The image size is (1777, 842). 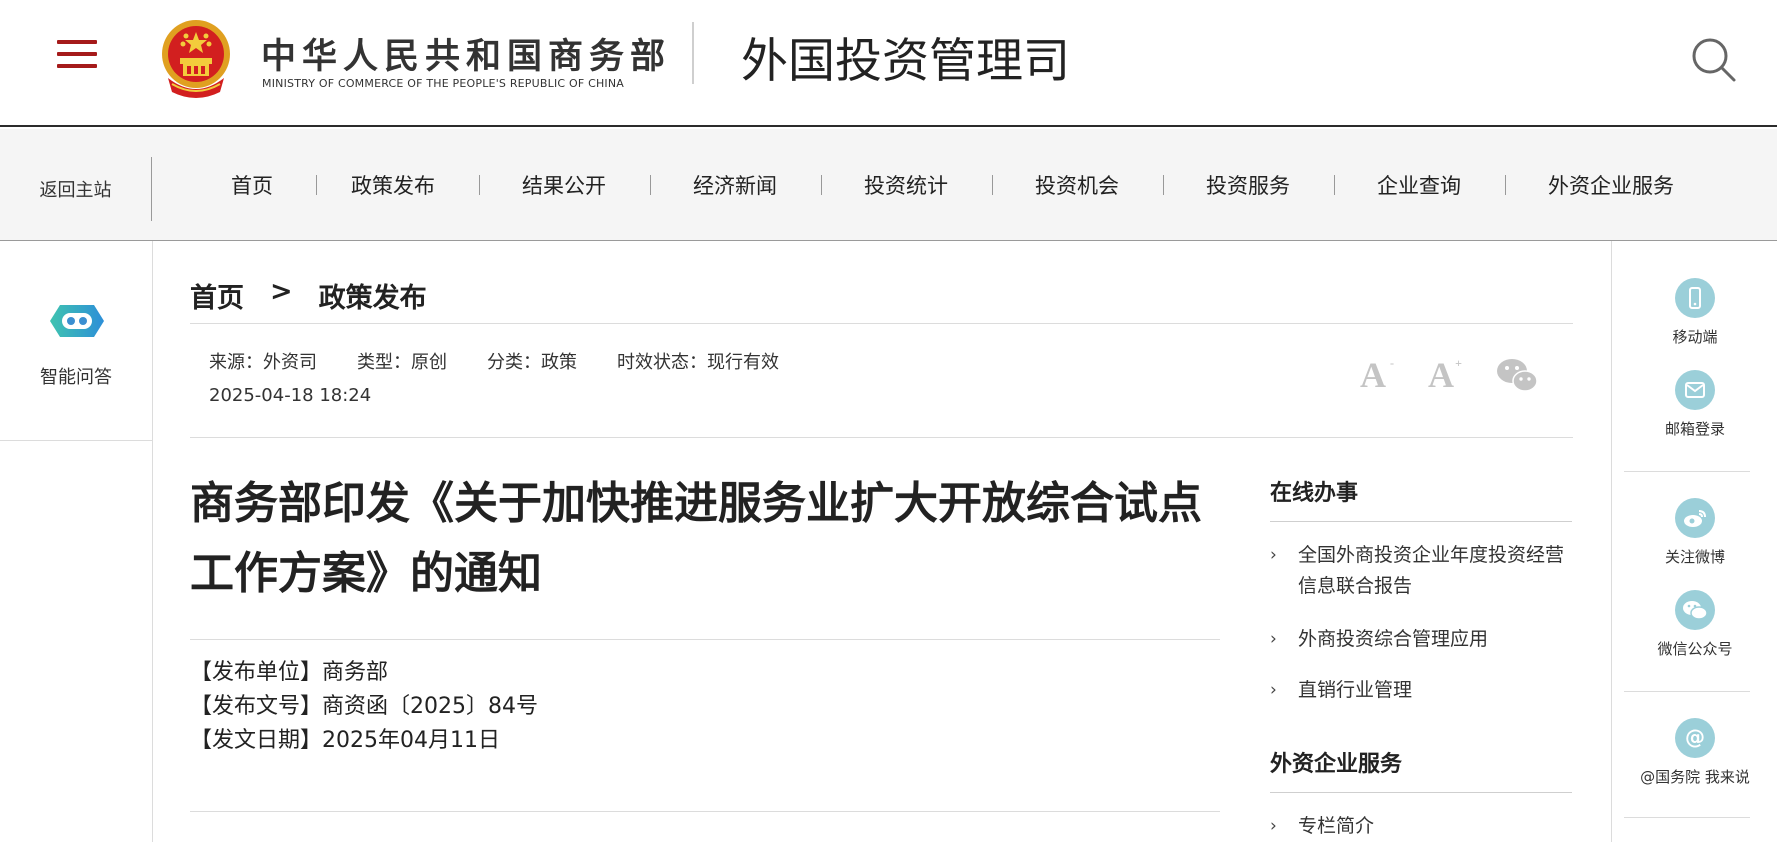 I want to click on rail-label: @国务院 我来说, so click(x=1695, y=777).